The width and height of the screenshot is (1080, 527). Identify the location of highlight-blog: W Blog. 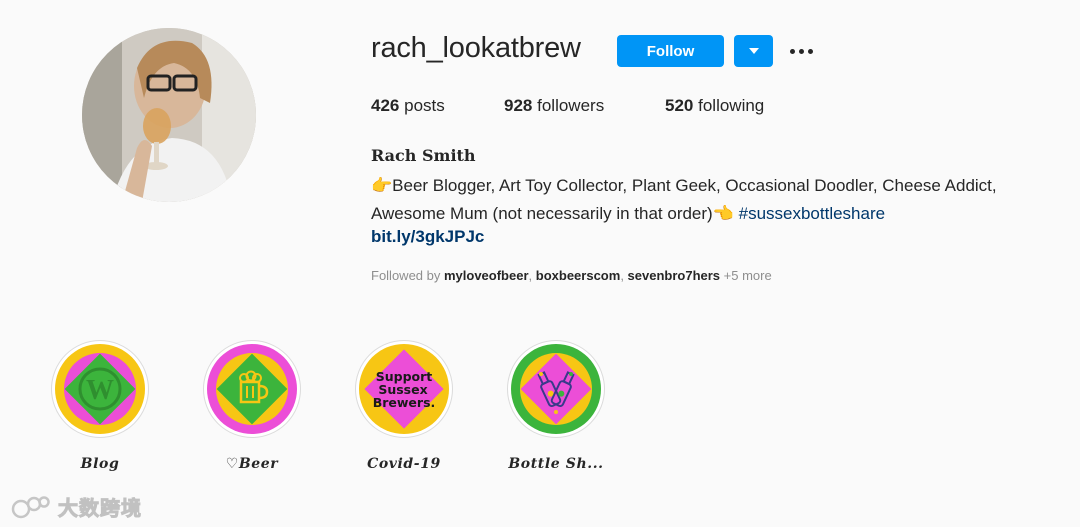
(100, 406).